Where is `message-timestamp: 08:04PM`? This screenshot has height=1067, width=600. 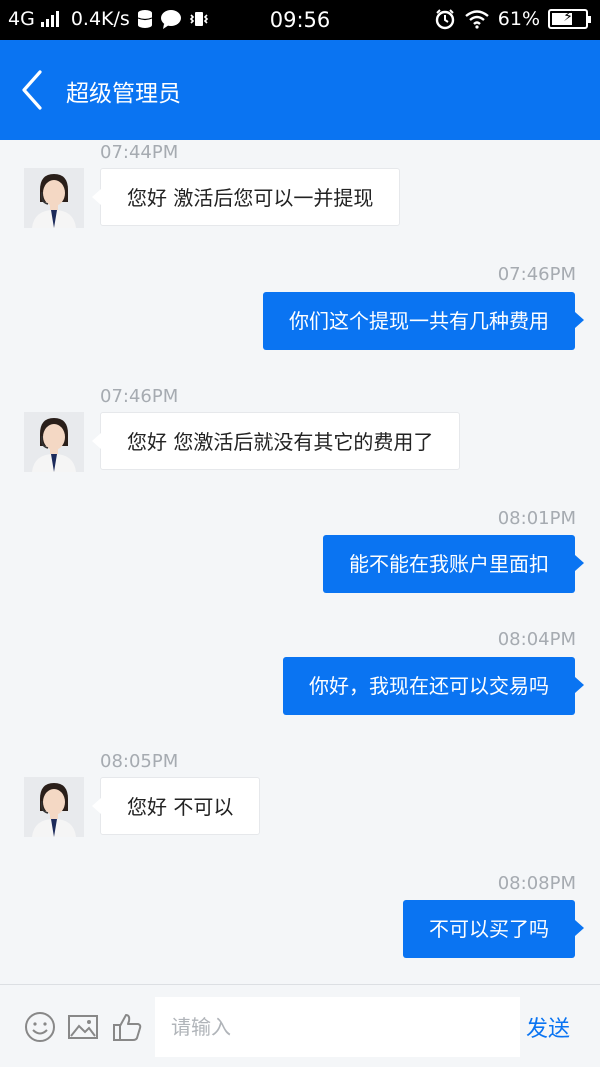
message-timestamp: 08:04PM is located at coordinates (536, 639).